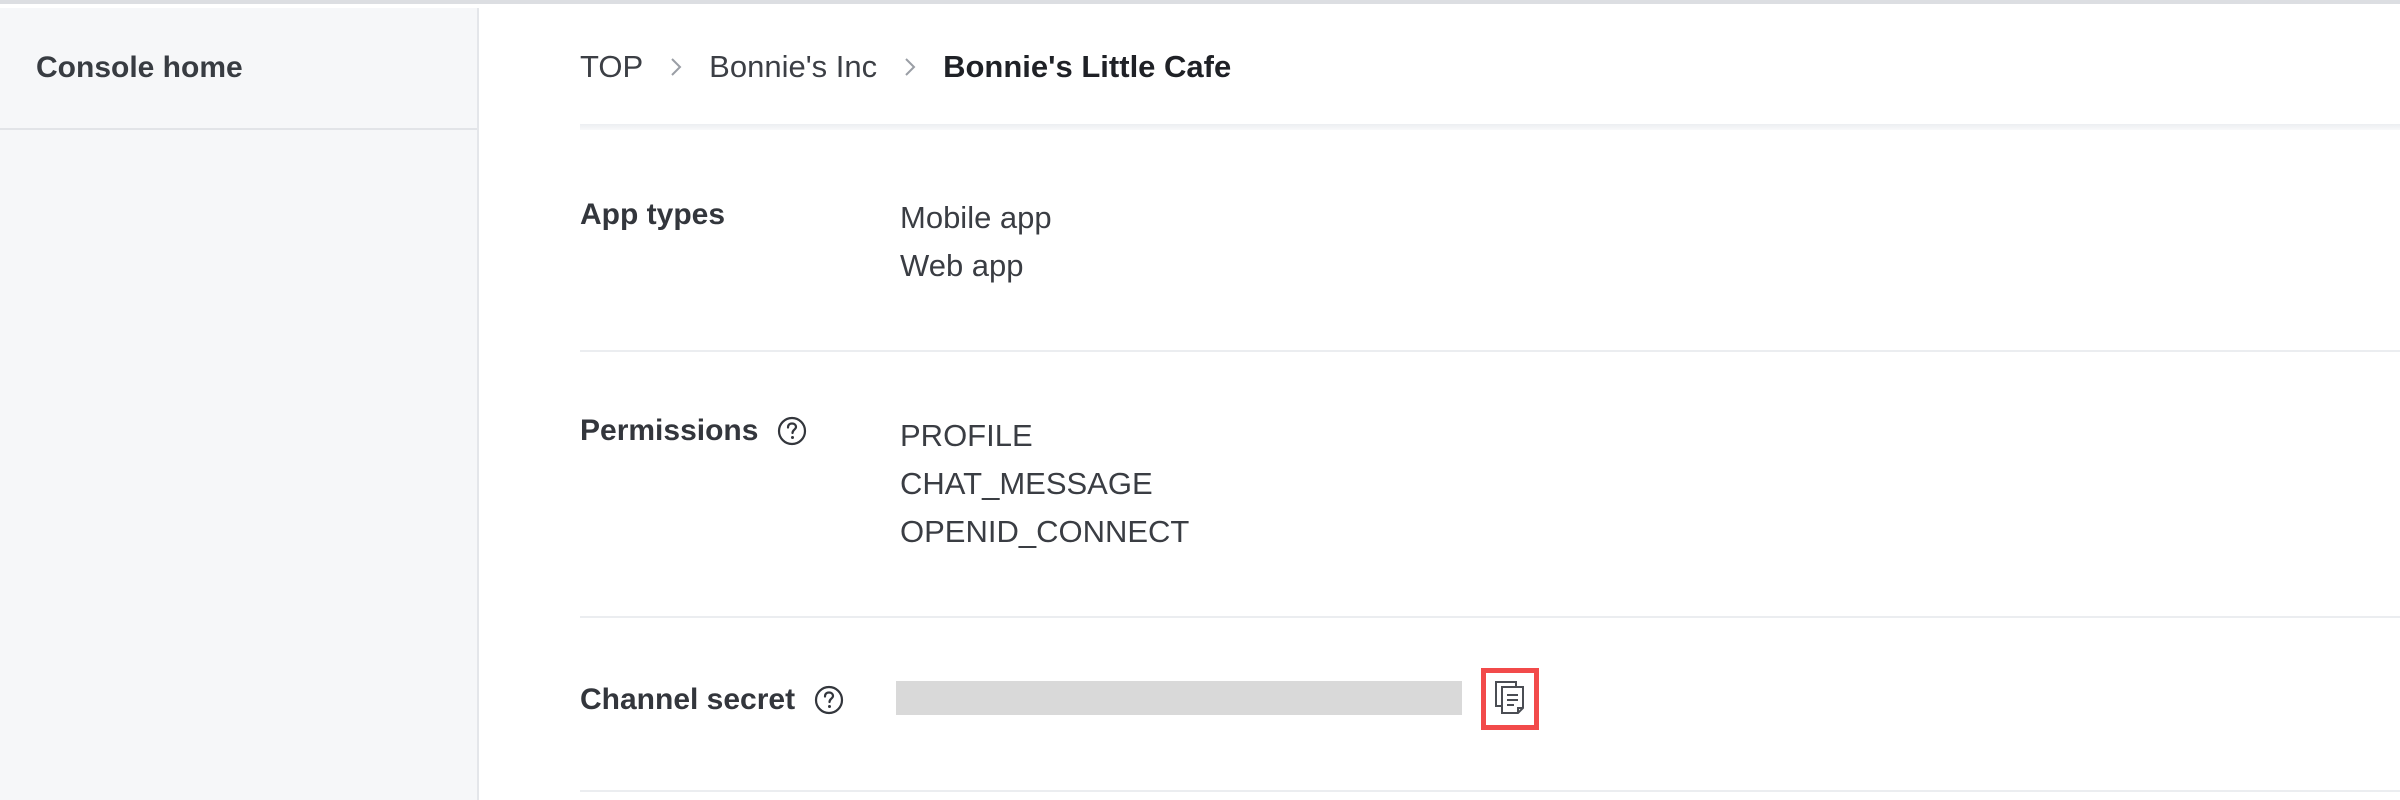 This screenshot has width=2400, height=800. I want to click on channel-secret-value-masked, so click(1179, 698).